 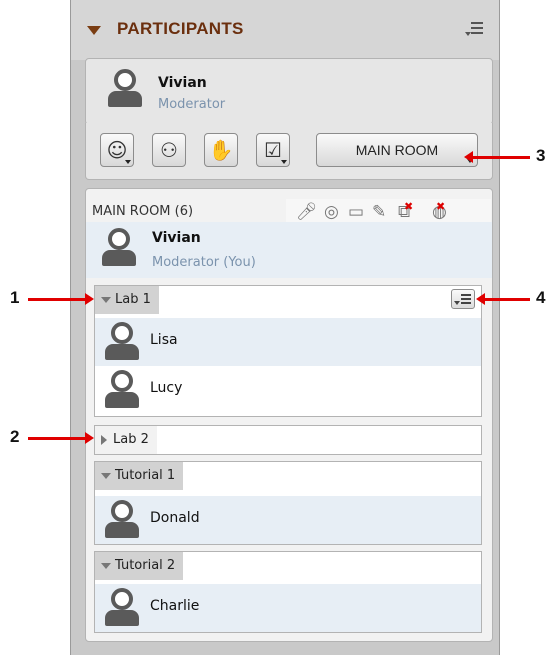 What do you see at coordinates (379, 212) in the screenshot?
I see `pencil-icon: ✎` at bounding box center [379, 212].